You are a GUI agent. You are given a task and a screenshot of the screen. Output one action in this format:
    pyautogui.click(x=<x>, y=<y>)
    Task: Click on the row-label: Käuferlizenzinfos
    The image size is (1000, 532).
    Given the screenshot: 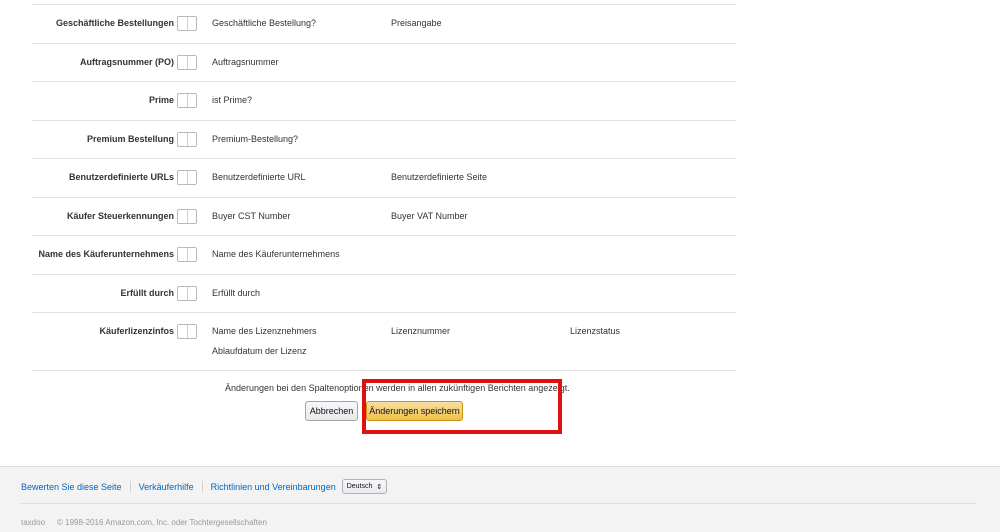 What is the action you would take?
    pyautogui.click(x=136, y=331)
    